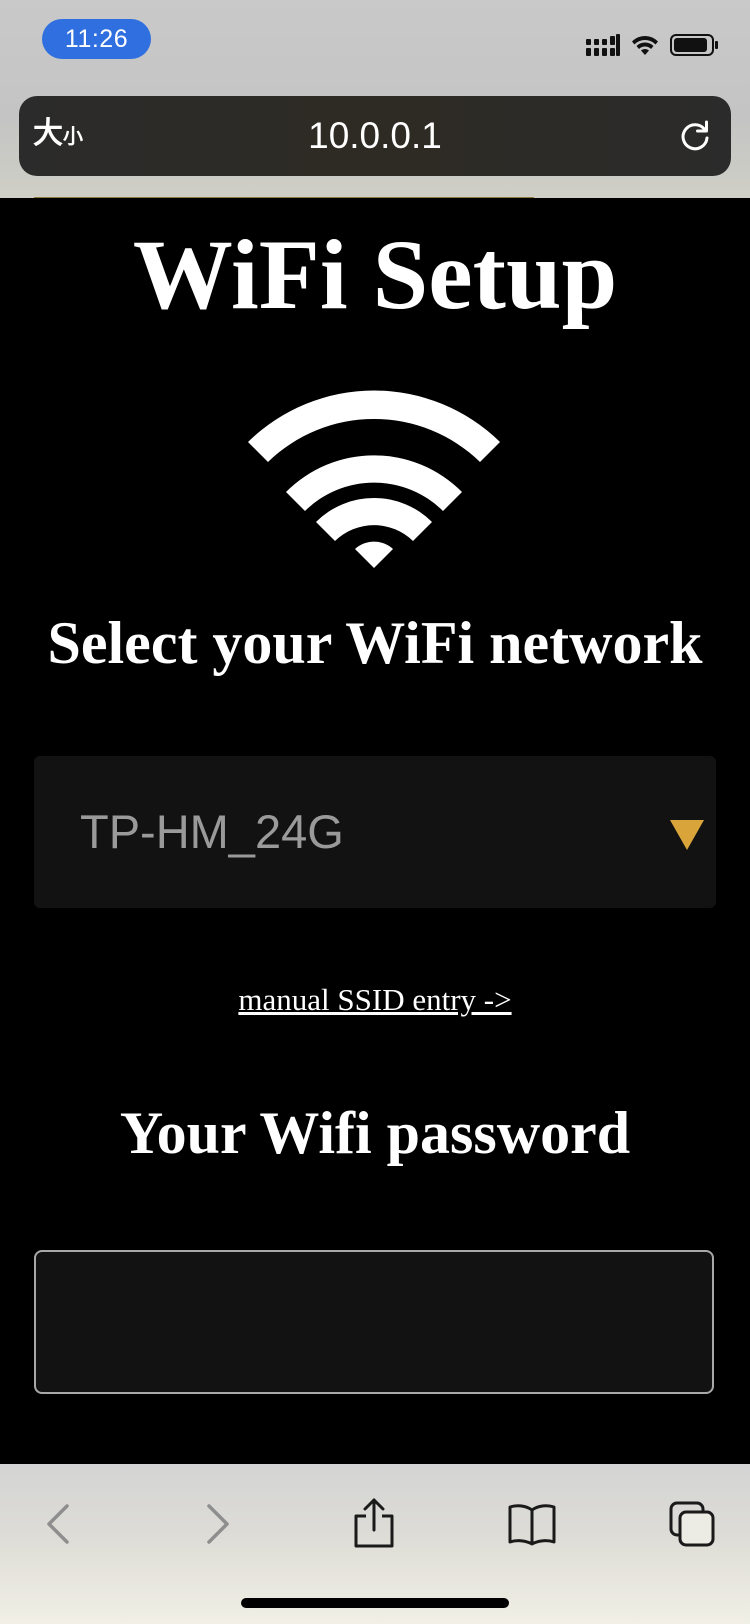  I want to click on network-select: TP-HM_24G, so click(375, 832).